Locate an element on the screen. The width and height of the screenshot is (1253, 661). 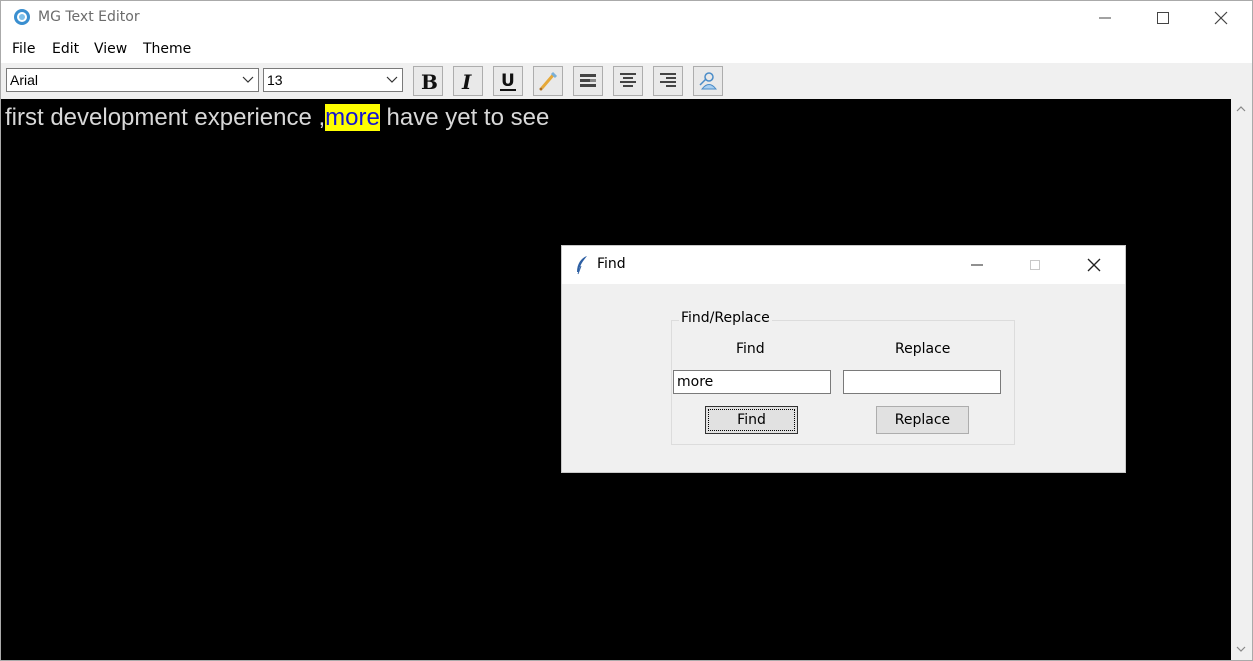
dialog-title-bar: Find is located at coordinates (843, 265).